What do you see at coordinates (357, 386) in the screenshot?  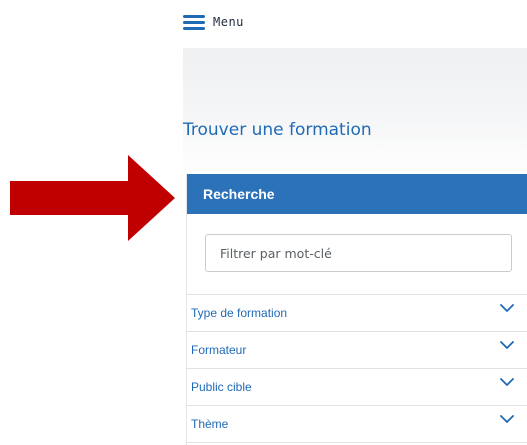 I see `filter-public-cible: Public cible` at bounding box center [357, 386].